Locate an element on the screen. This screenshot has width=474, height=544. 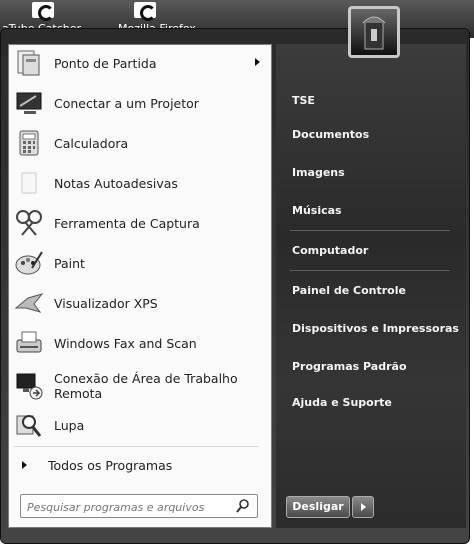
sticky-notes-icon is located at coordinates (29, 183).